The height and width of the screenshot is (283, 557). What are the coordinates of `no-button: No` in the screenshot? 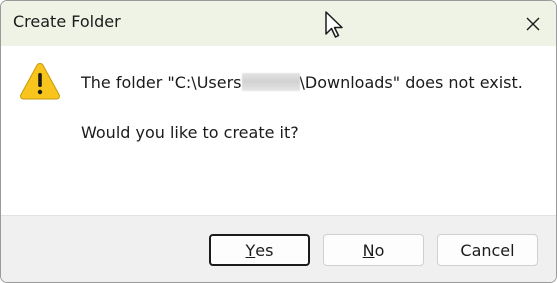 It's located at (373, 250).